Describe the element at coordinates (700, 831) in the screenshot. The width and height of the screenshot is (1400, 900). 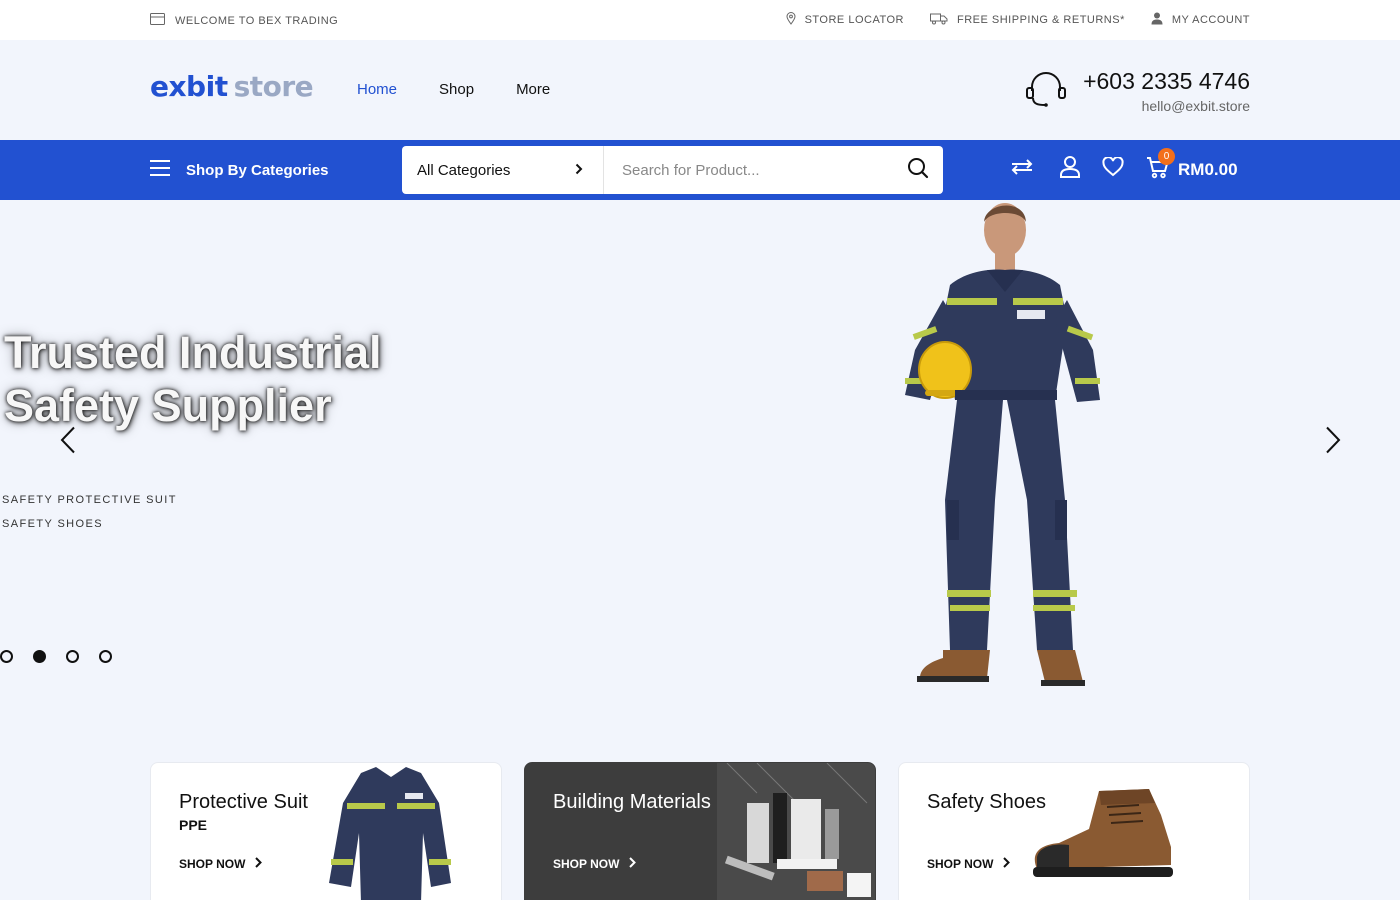
I see `promo-card-building-materials: Building Materials SHOP NOW` at that location.